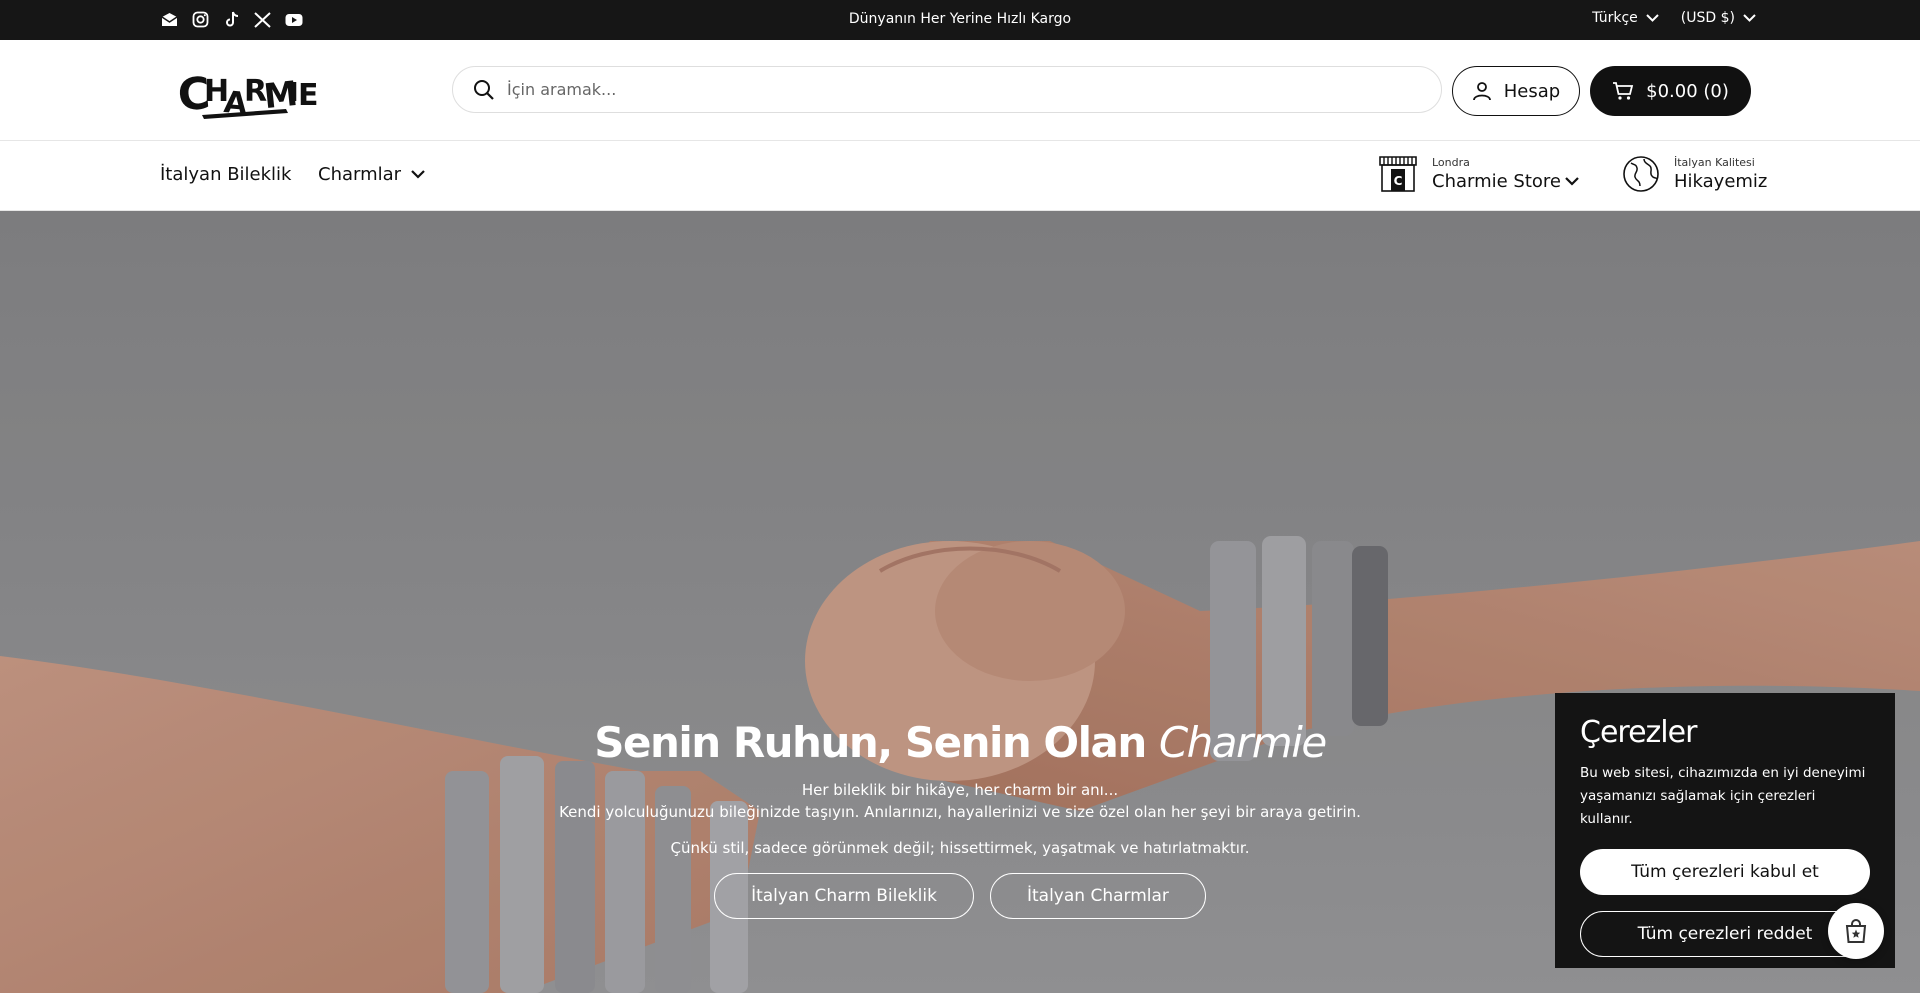 Image resolution: width=1920 pixels, height=993 pixels. Describe the element at coordinates (957, 89) in the screenshot. I see `search-input` at that location.